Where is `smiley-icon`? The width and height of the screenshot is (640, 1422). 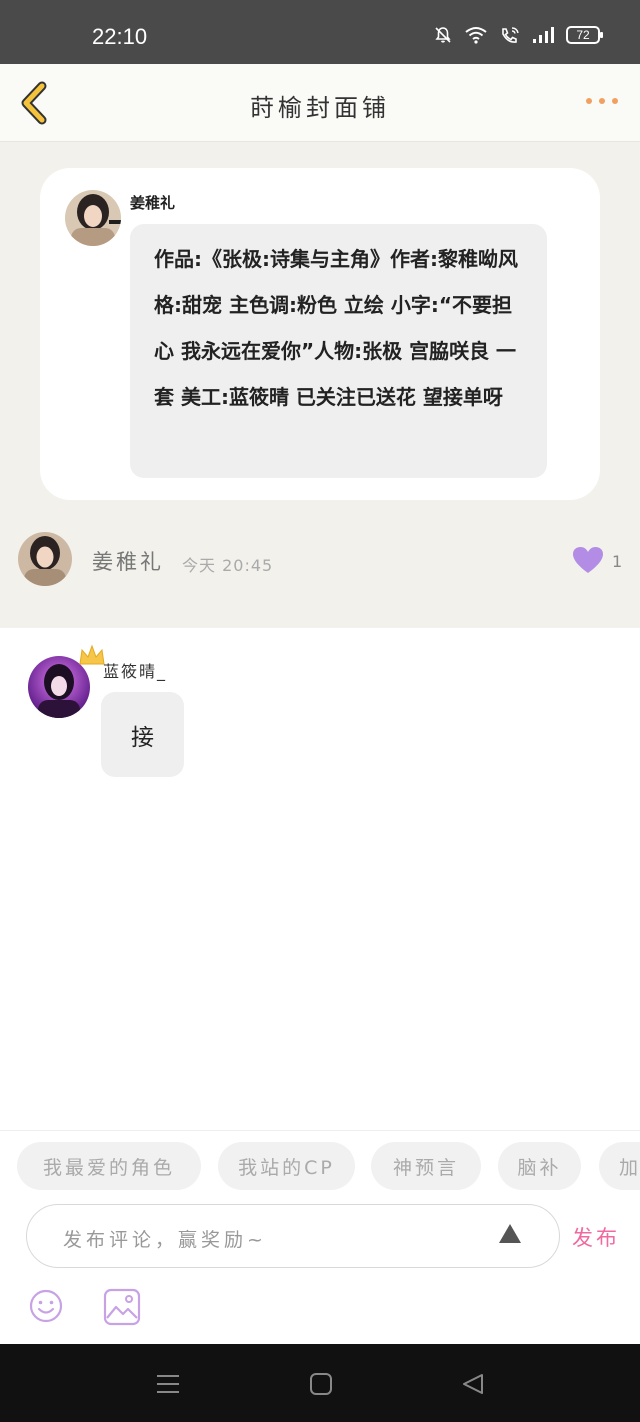
smiley-icon is located at coordinates (46, 1306).